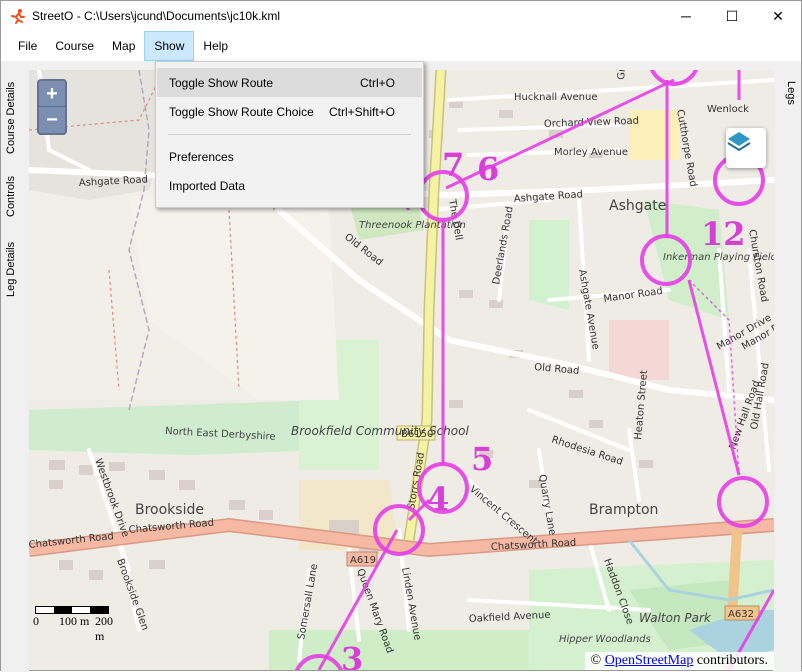 The width and height of the screenshot is (802, 672). What do you see at coordinates (412, 225) in the screenshot?
I see `place-label: Threenook Plantation` at bounding box center [412, 225].